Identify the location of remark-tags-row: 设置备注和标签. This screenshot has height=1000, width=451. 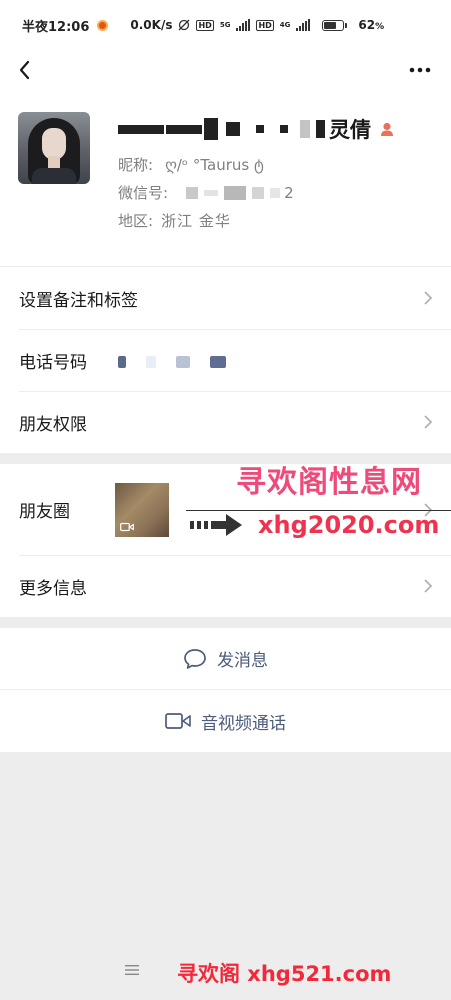
(225, 298).